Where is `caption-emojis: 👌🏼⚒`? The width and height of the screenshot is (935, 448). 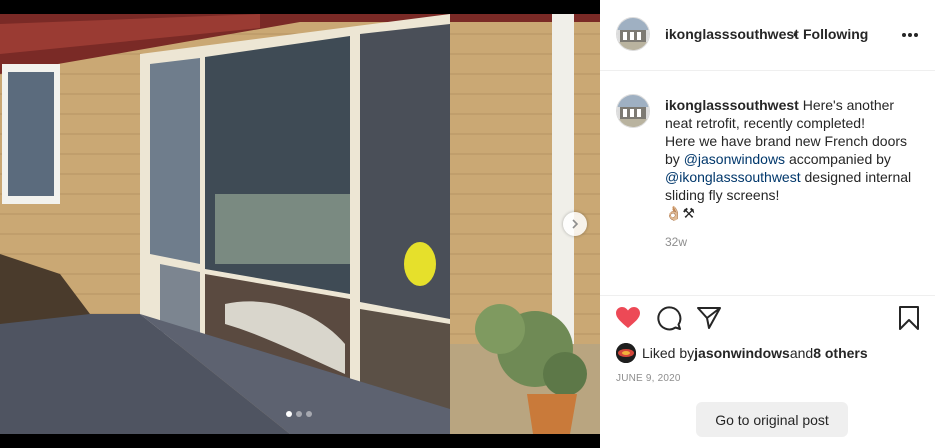 caption-emojis: 👌🏼⚒ is located at coordinates (680, 213).